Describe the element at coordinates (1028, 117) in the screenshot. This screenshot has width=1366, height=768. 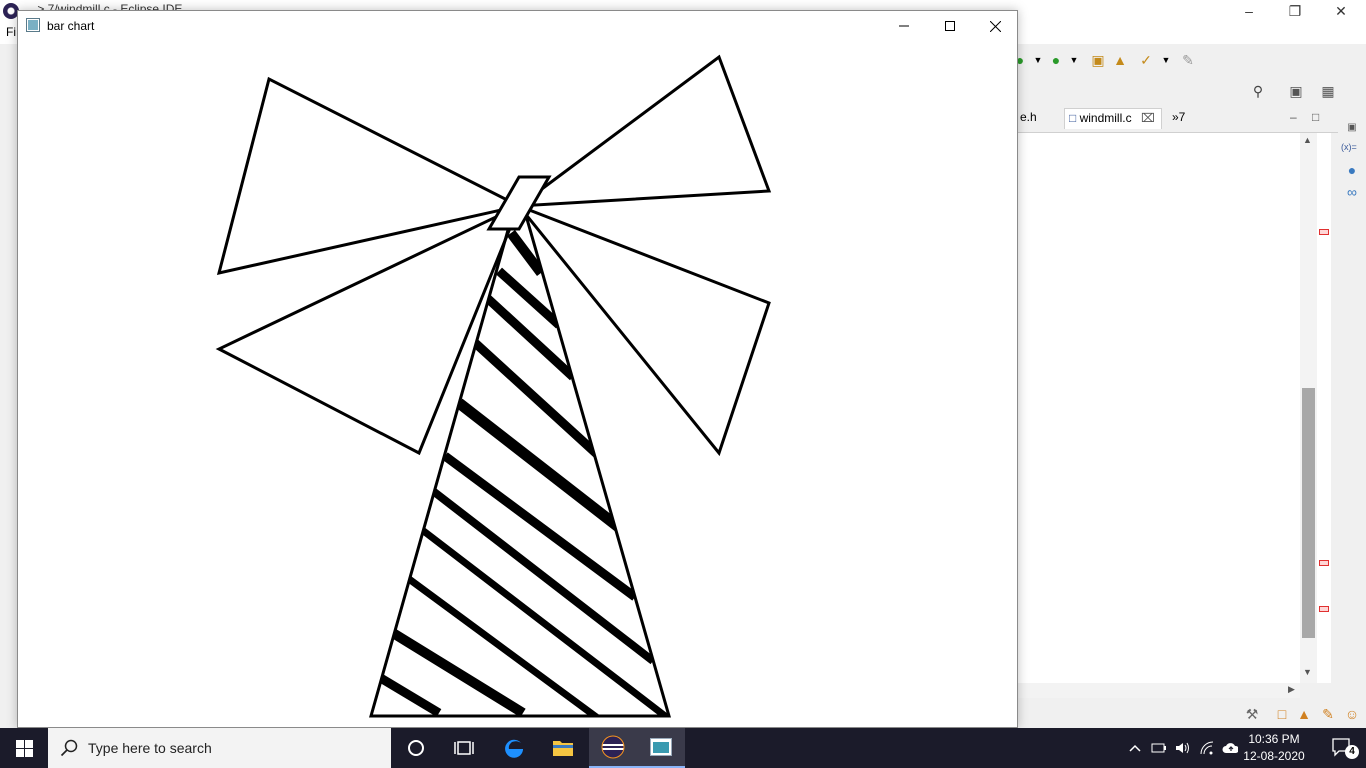
I see `tab-header-file: e.h` at that location.